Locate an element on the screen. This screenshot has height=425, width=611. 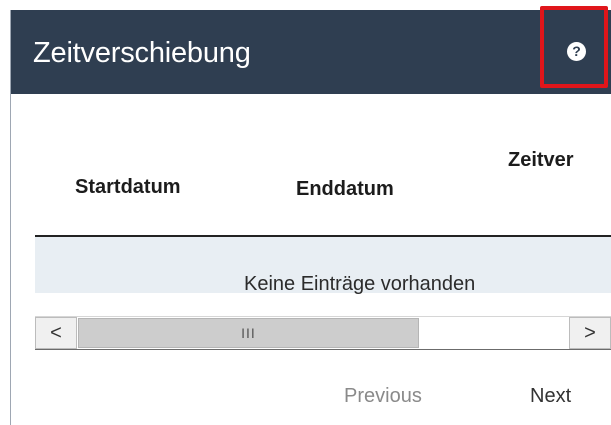
next-page-button: Next is located at coordinates (550, 396).